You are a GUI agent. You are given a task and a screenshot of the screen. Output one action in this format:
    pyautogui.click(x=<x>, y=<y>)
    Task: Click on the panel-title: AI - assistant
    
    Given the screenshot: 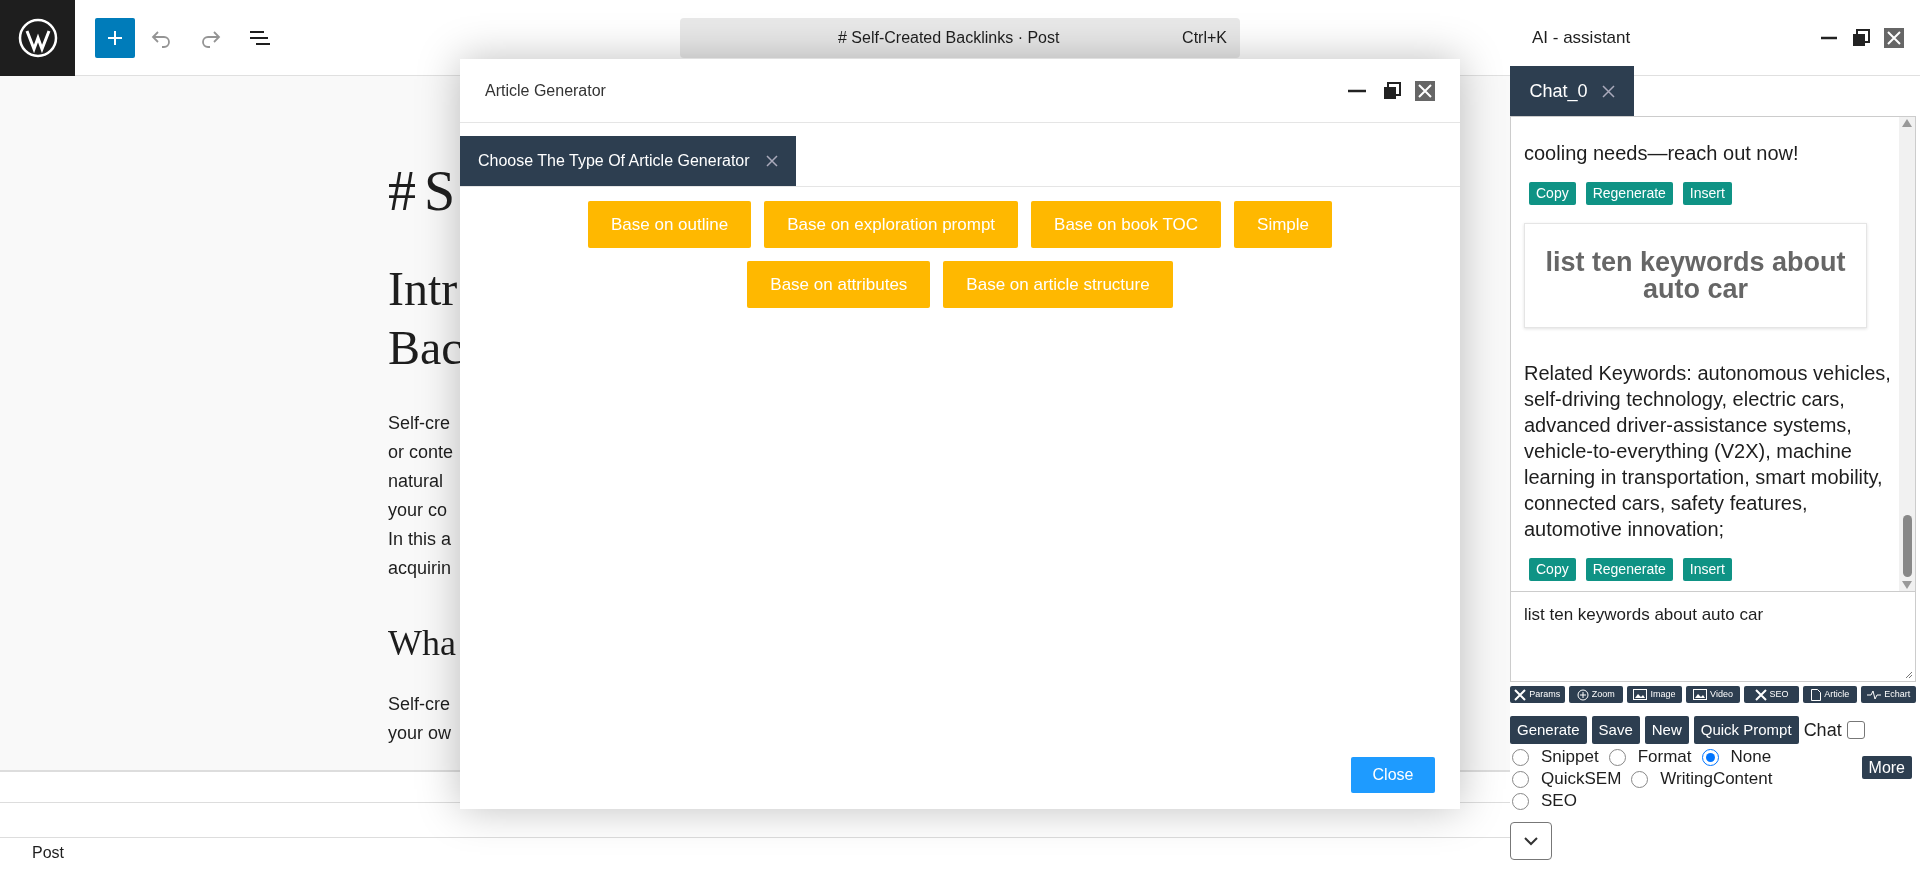 What is the action you would take?
    pyautogui.click(x=1581, y=37)
    